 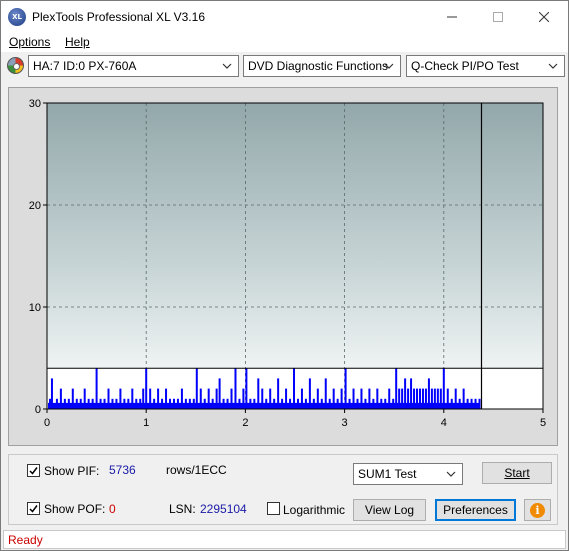 What do you see at coordinates (444, 423) in the screenshot?
I see `x-tick-label: 4` at bounding box center [444, 423].